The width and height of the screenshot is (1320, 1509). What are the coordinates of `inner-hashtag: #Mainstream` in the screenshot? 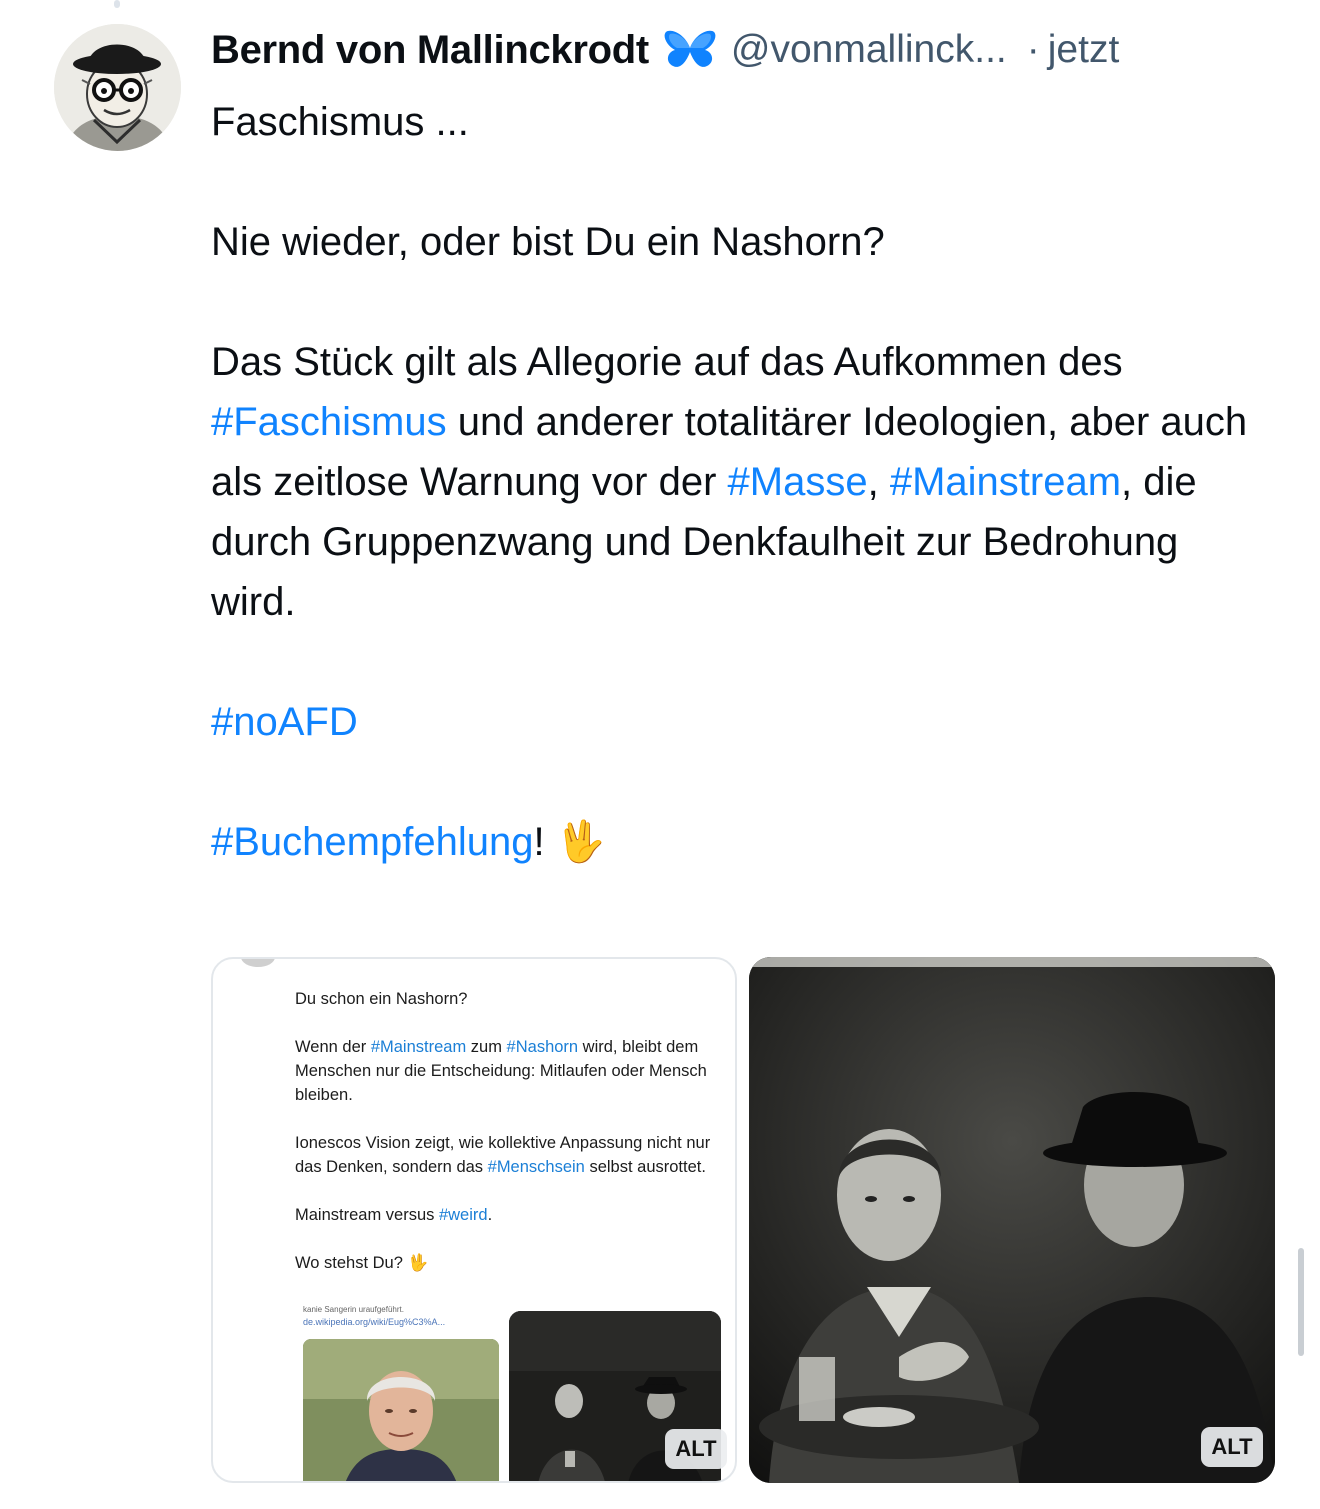 It's located at (418, 1047).